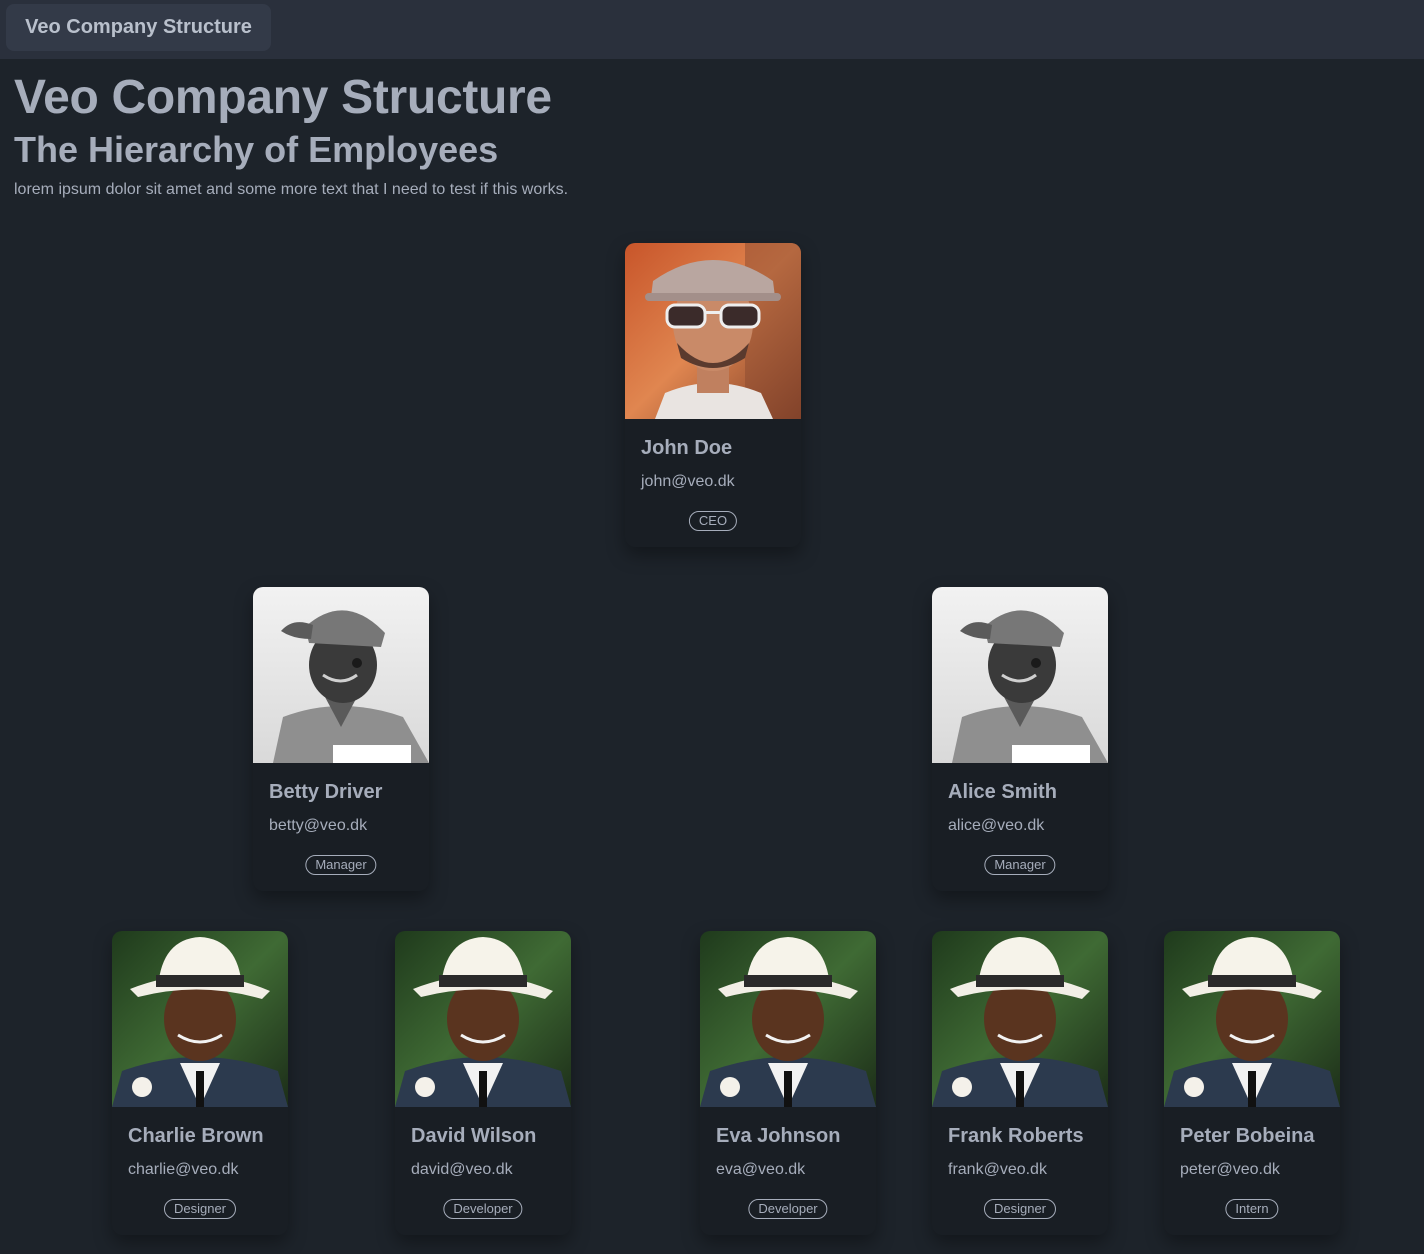 Image resolution: width=1424 pixels, height=1254 pixels. Describe the element at coordinates (997, 1169) in the screenshot. I see `employee-email: frank@veo.dk` at that location.